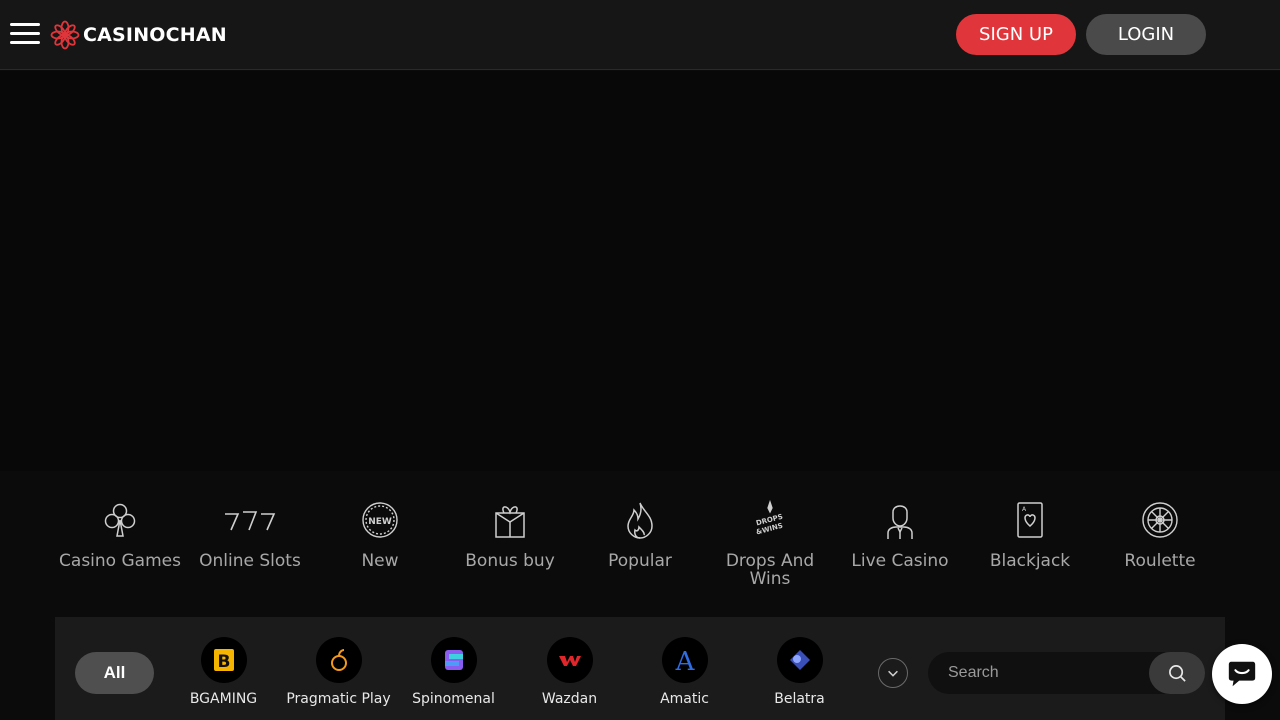  I want to click on category-live-casino: Live Casino, so click(900, 550).